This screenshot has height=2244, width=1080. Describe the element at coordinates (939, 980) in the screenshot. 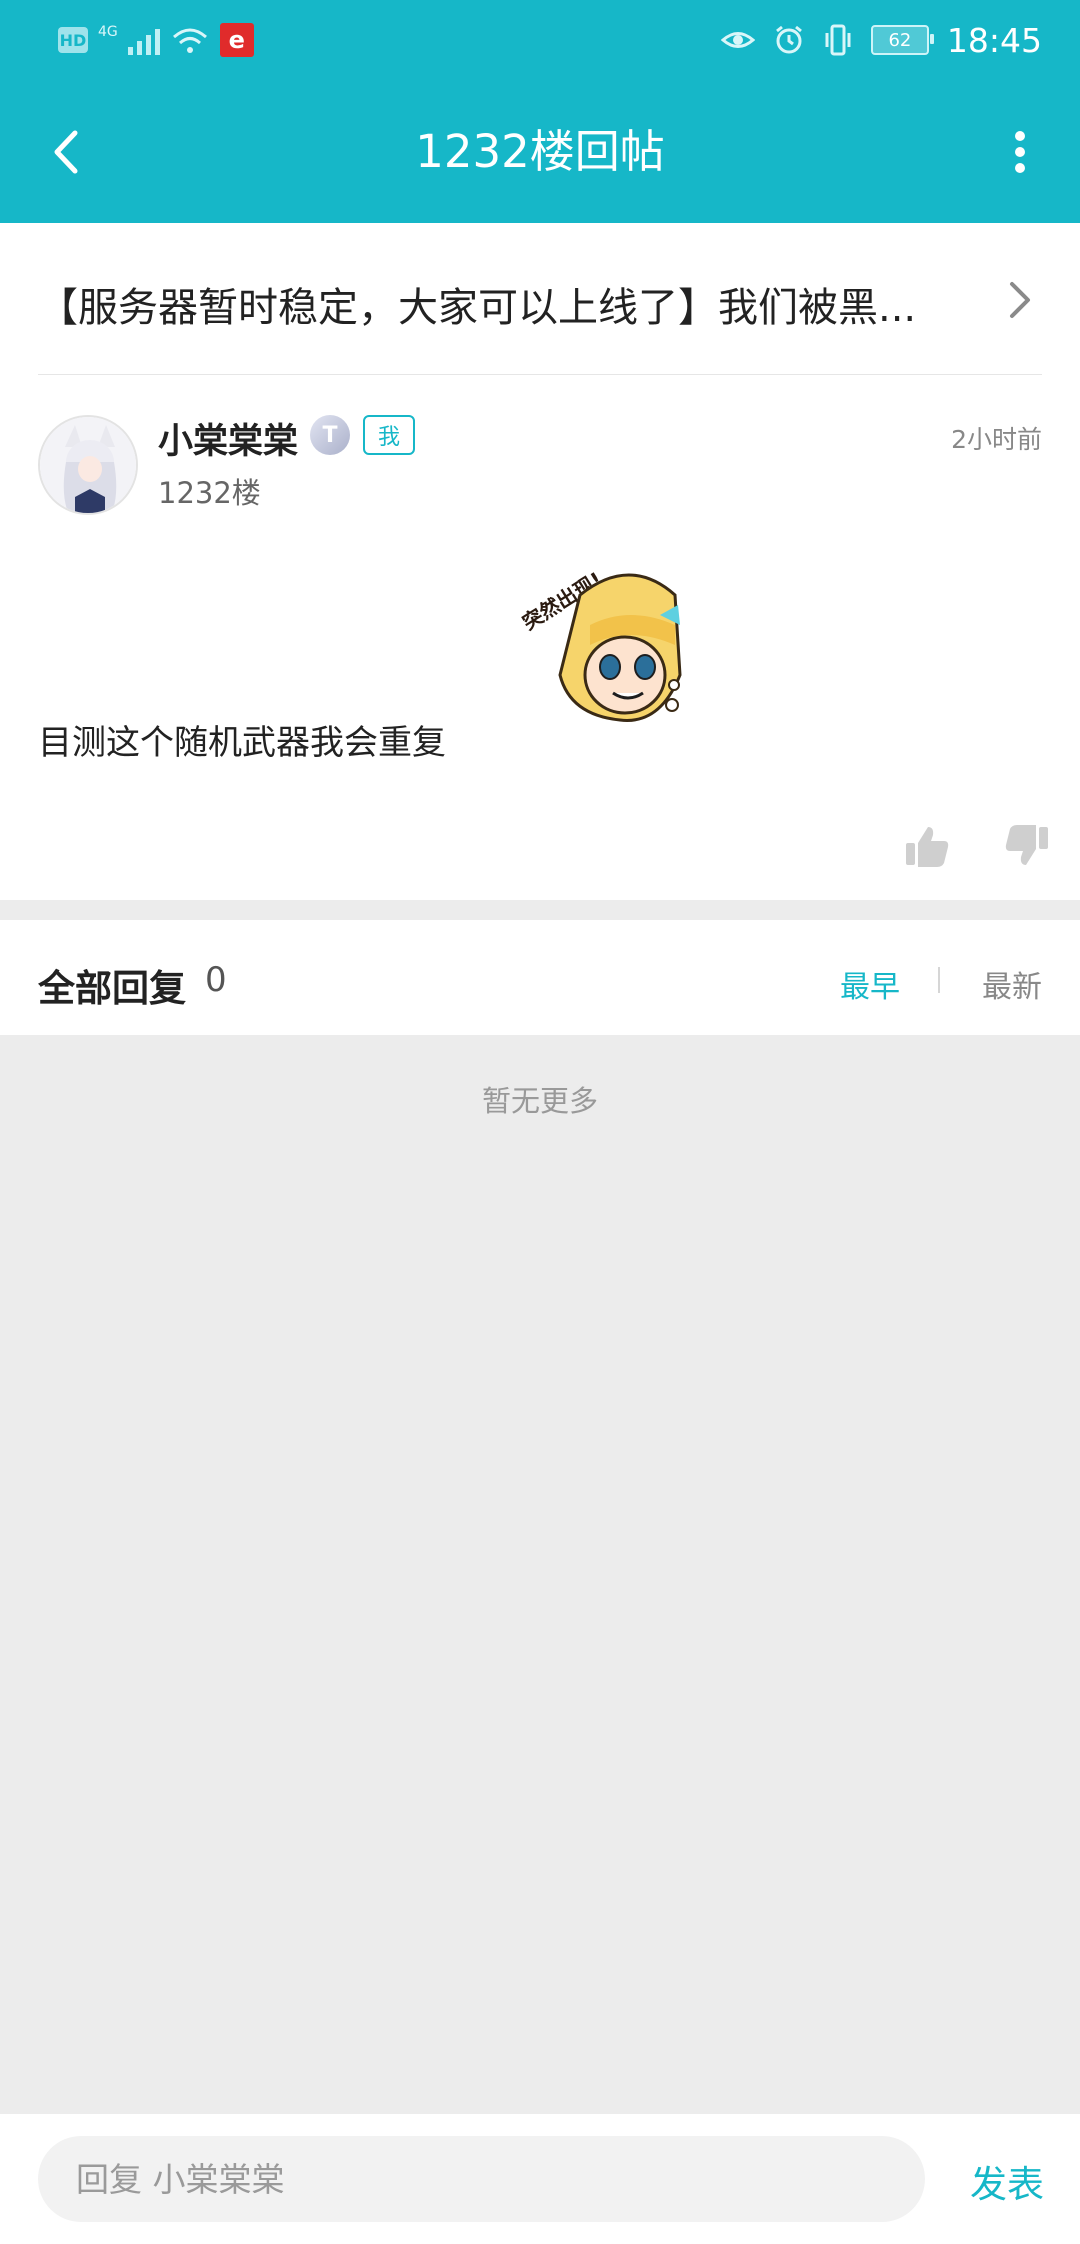

I see `sort-divider` at that location.